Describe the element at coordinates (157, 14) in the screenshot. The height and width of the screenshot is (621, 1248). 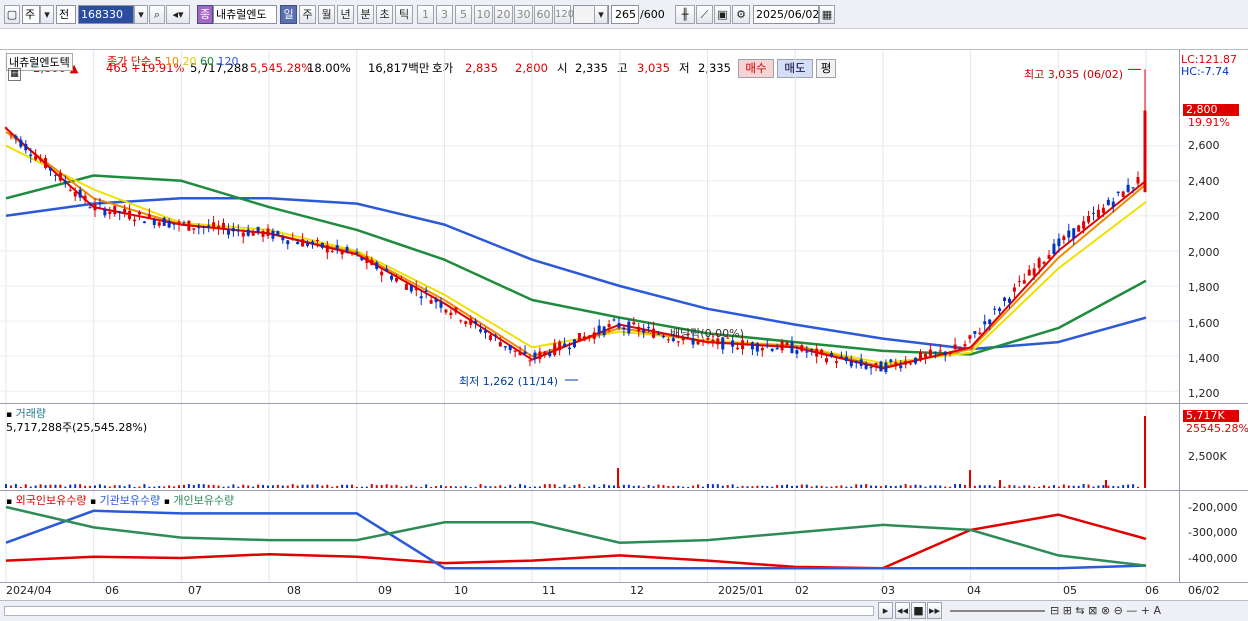
I see `search-icon: ⌕` at that location.